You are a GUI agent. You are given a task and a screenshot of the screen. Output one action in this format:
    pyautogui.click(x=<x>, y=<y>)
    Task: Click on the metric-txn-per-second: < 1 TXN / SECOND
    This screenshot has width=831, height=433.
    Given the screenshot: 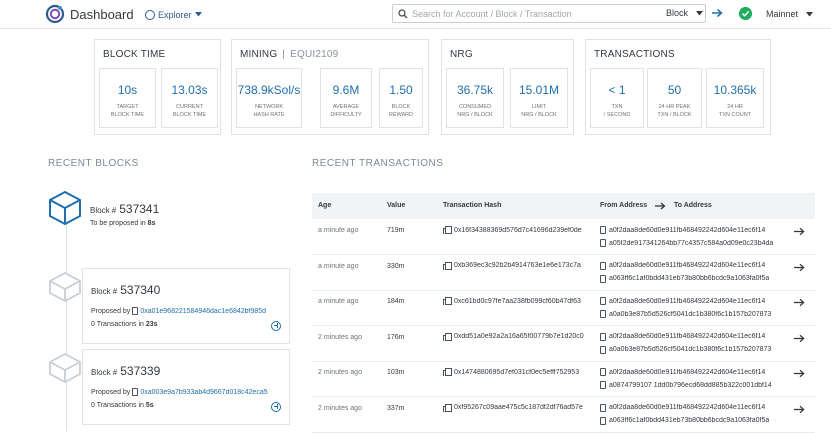 What is the action you would take?
    pyautogui.click(x=617, y=98)
    